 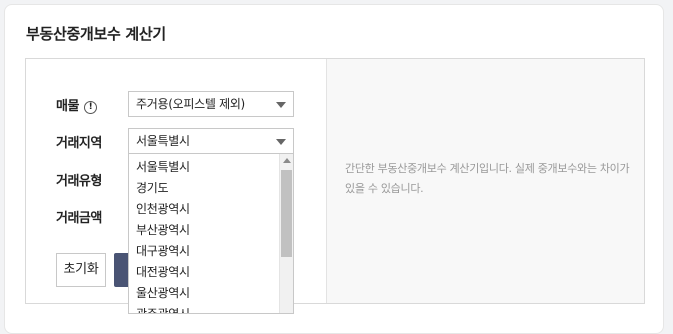 What do you see at coordinates (79, 181) in the screenshot?
I see `transaction-type-label: 거래유형` at bounding box center [79, 181].